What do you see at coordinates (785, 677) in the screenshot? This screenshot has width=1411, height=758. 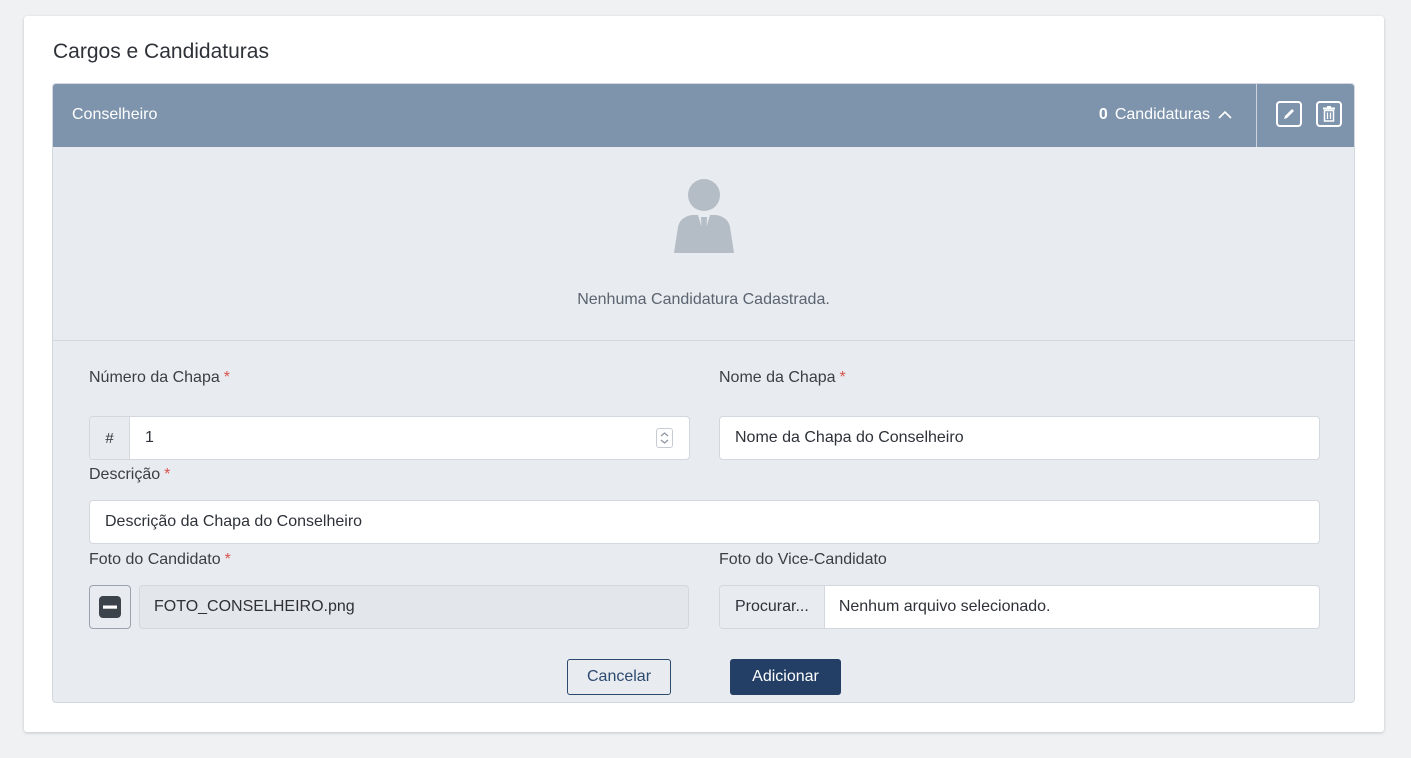 I see `add-button: Adicionar` at bounding box center [785, 677].